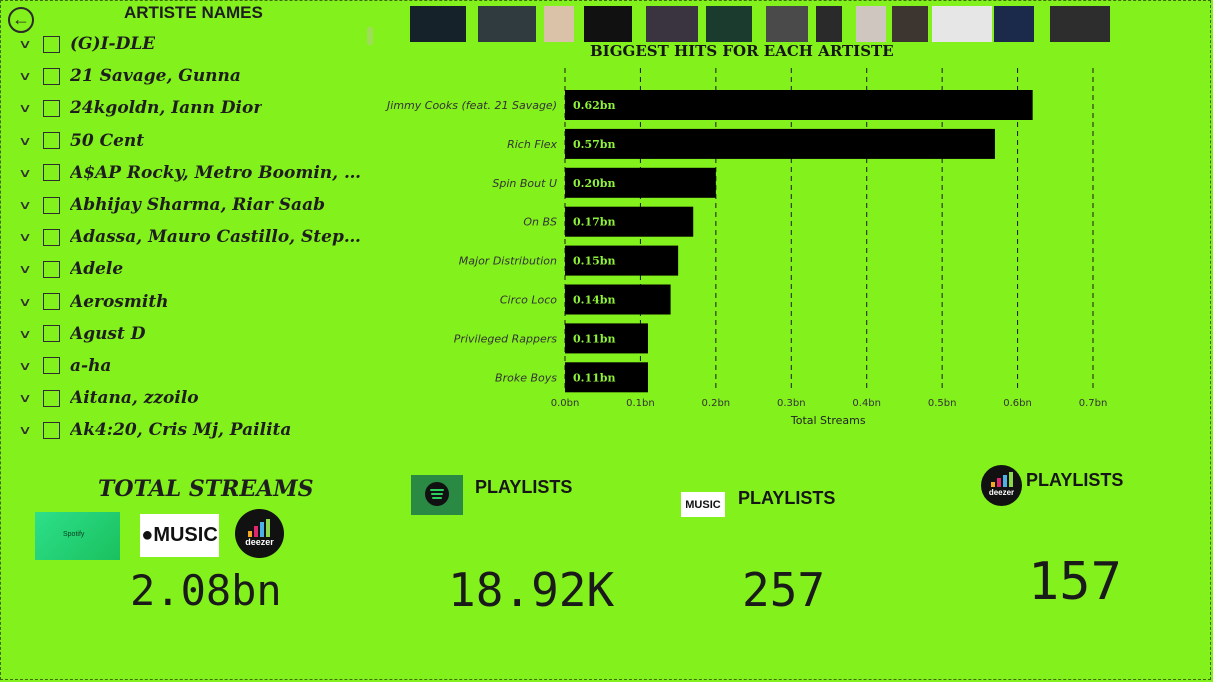  I want to click on slicer-item: ∨ 21 Savage, Gunna, so click(194, 76).